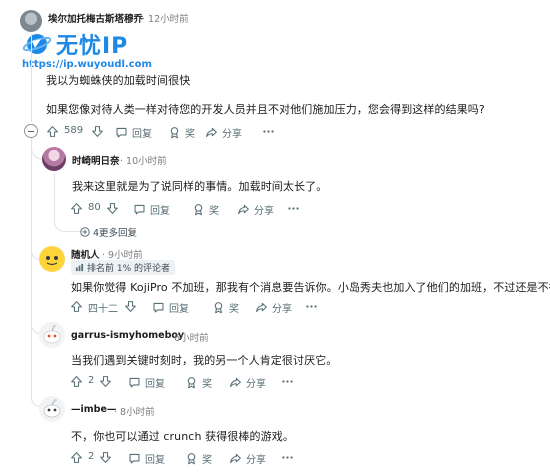 The image size is (550, 473). What do you see at coordinates (96, 160) in the screenshot?
I see `username: 时崎明日奈` at bounding box center [96, 160].